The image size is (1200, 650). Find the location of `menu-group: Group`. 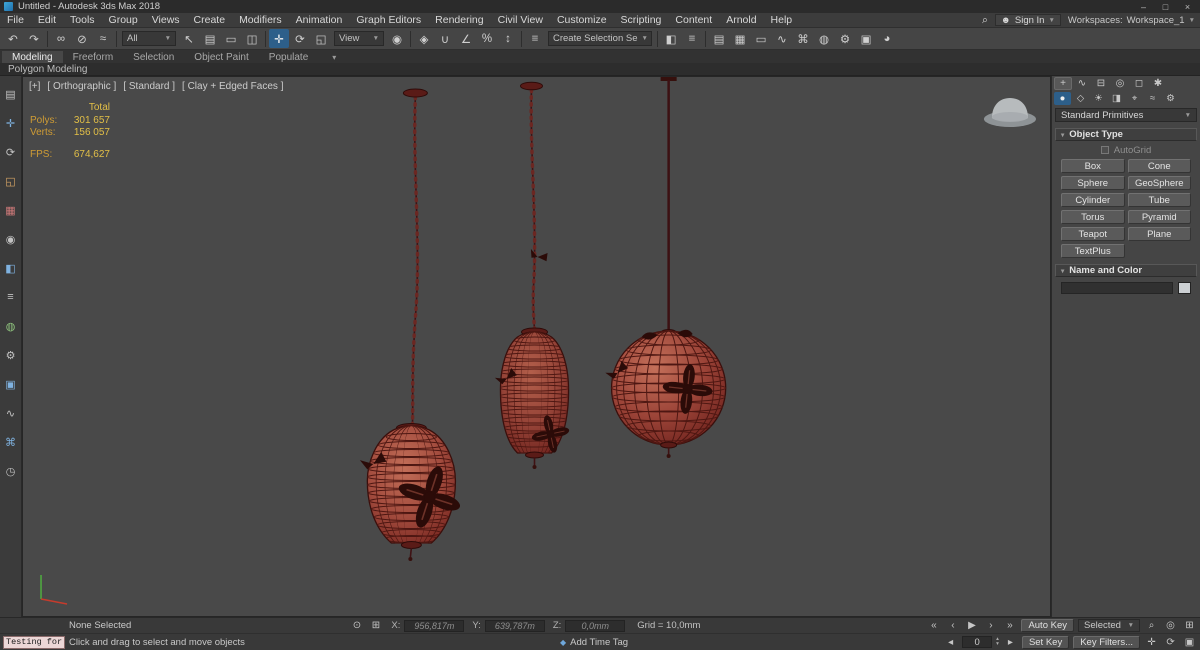

menu-group: Group is located at coordinates (123, 20).